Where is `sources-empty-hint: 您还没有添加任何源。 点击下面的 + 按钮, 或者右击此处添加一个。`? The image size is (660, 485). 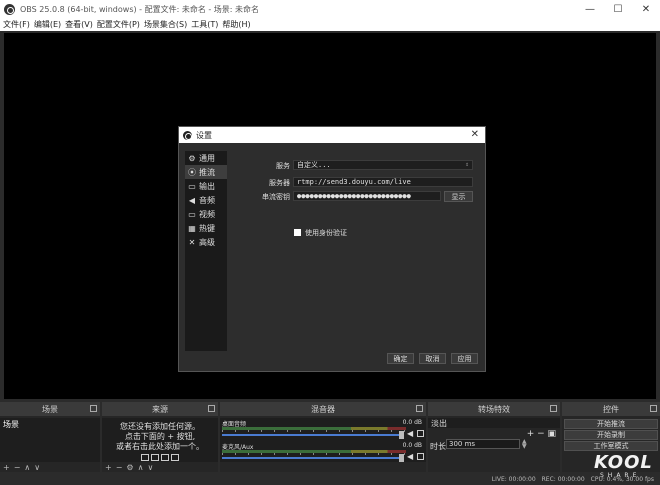 sources-empty-hint: 您还没有添加任何源。 点击下面的 + 按钮, 或者右击此处添加一个。 is located at coordinates (160, 437).